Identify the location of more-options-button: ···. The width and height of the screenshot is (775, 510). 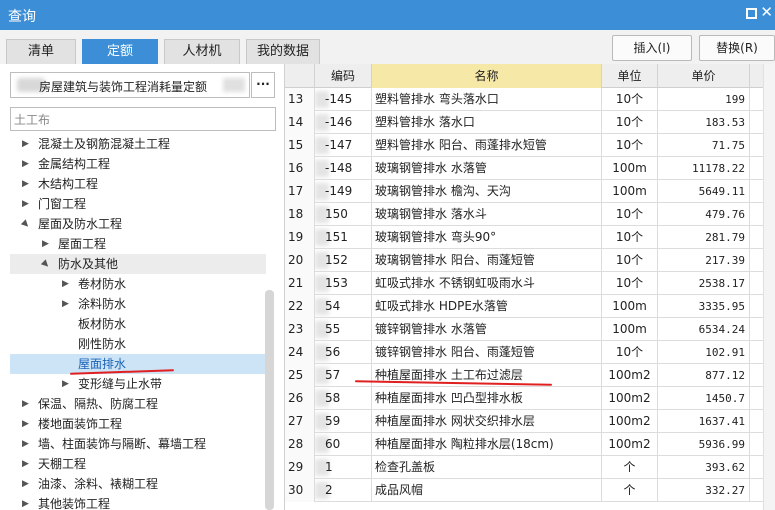
(263, 85).